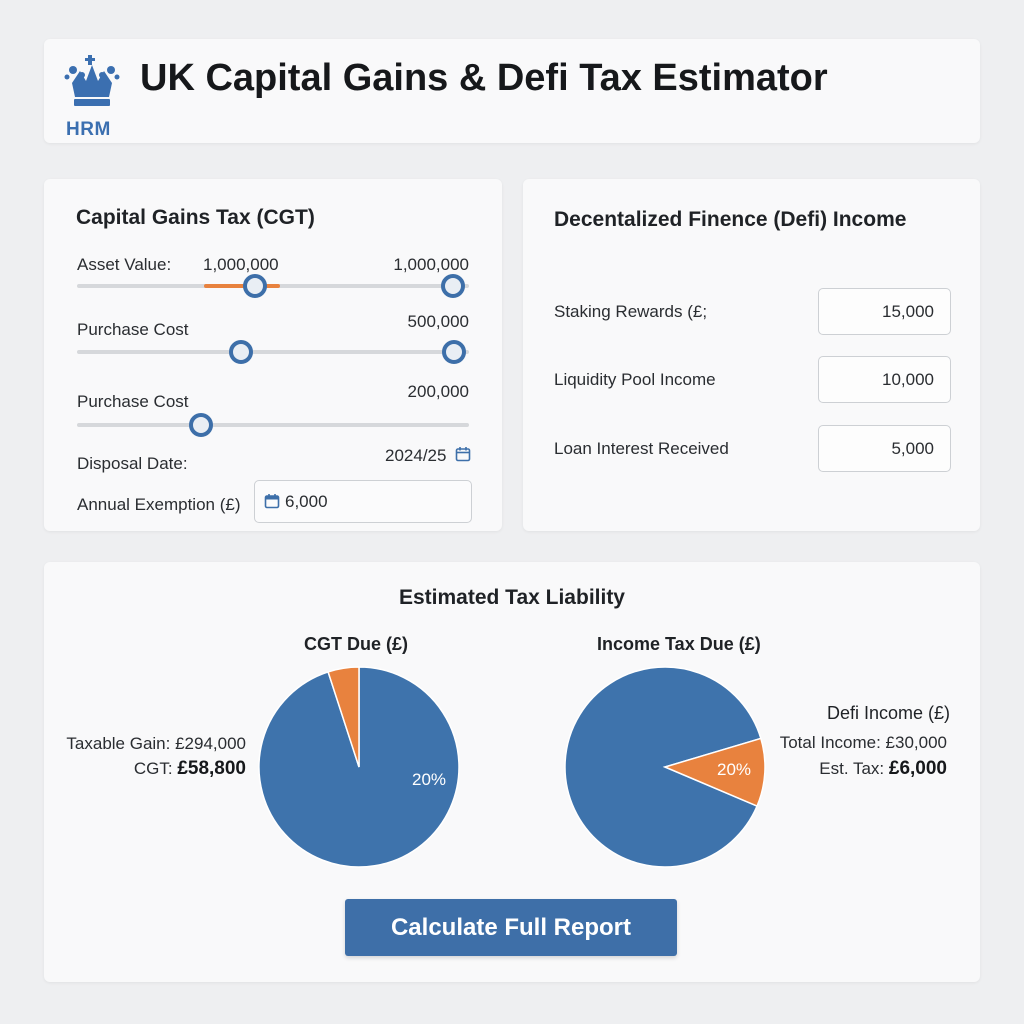 This screenshot has width=1024, height=1024. Describe the element at coordinates (156, 743) in the screenshot. I see `taxable-gain-text: Taxable Gain: £294,000` at that location.